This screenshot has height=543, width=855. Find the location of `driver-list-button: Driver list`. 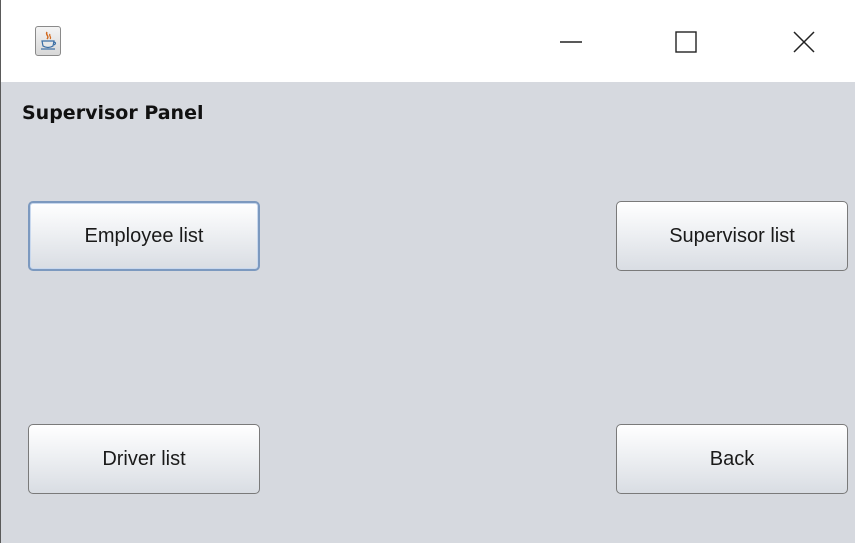

driver-list-button: Driver list is located at coordinates (144, 459).